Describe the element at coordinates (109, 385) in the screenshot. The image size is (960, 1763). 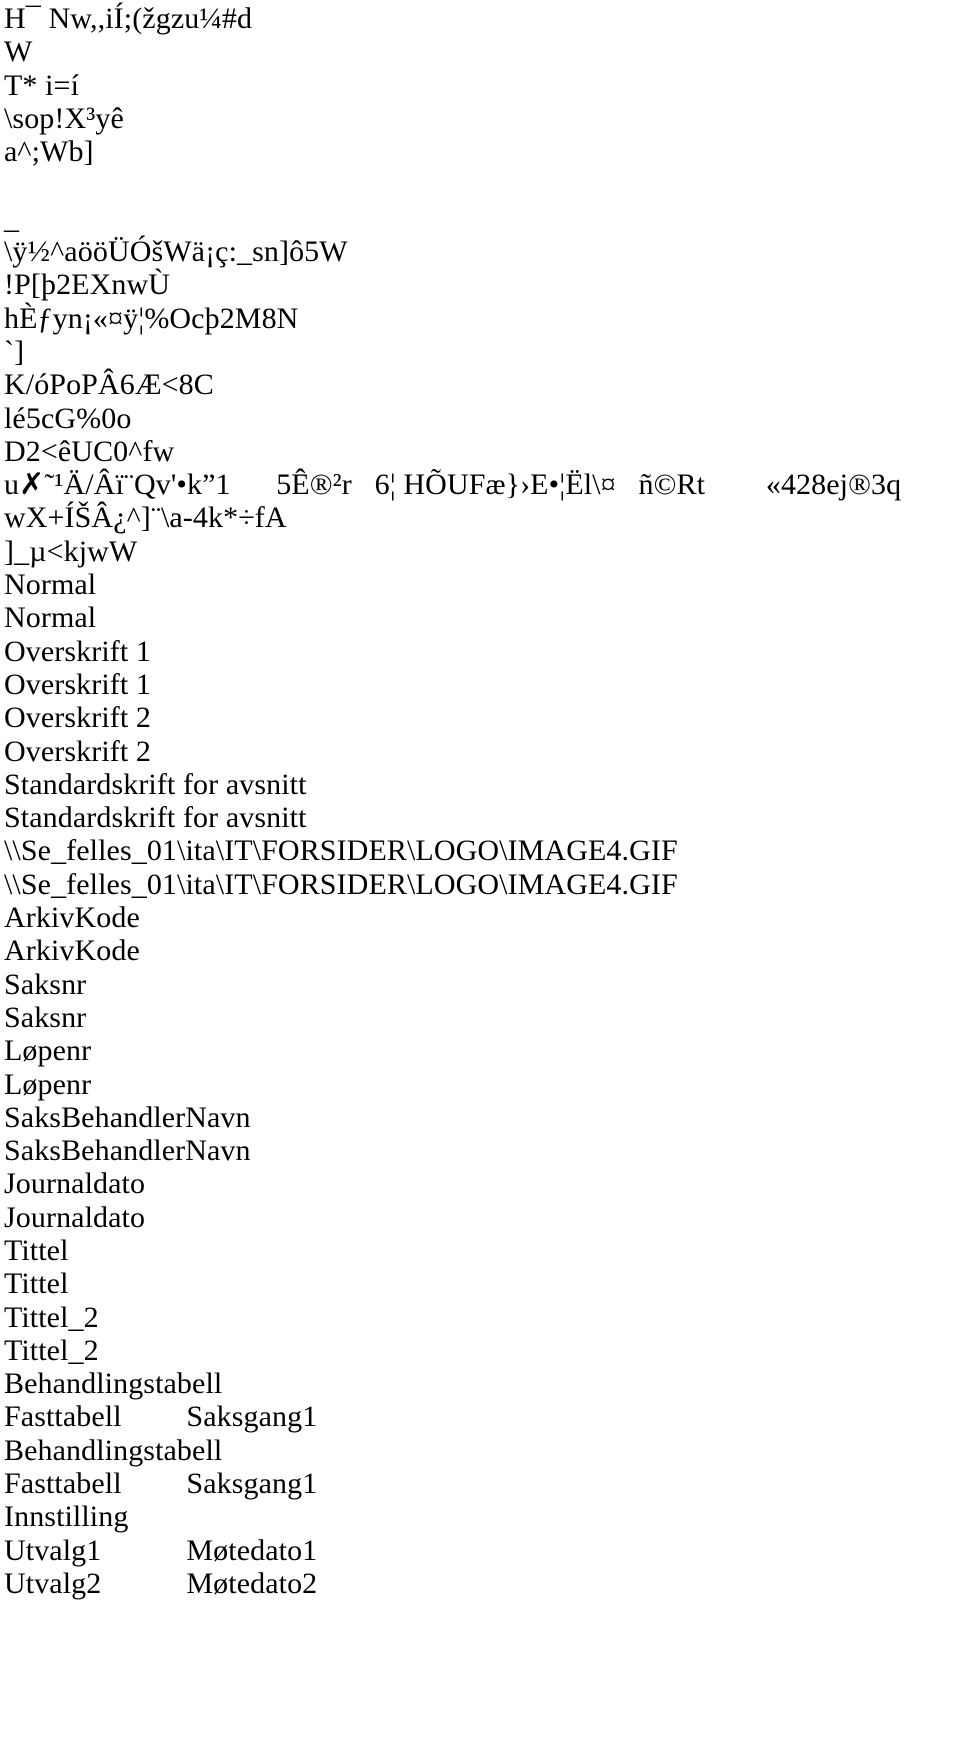
I see `text-line: K/óPoPÂ6Æ<8C` at that location.